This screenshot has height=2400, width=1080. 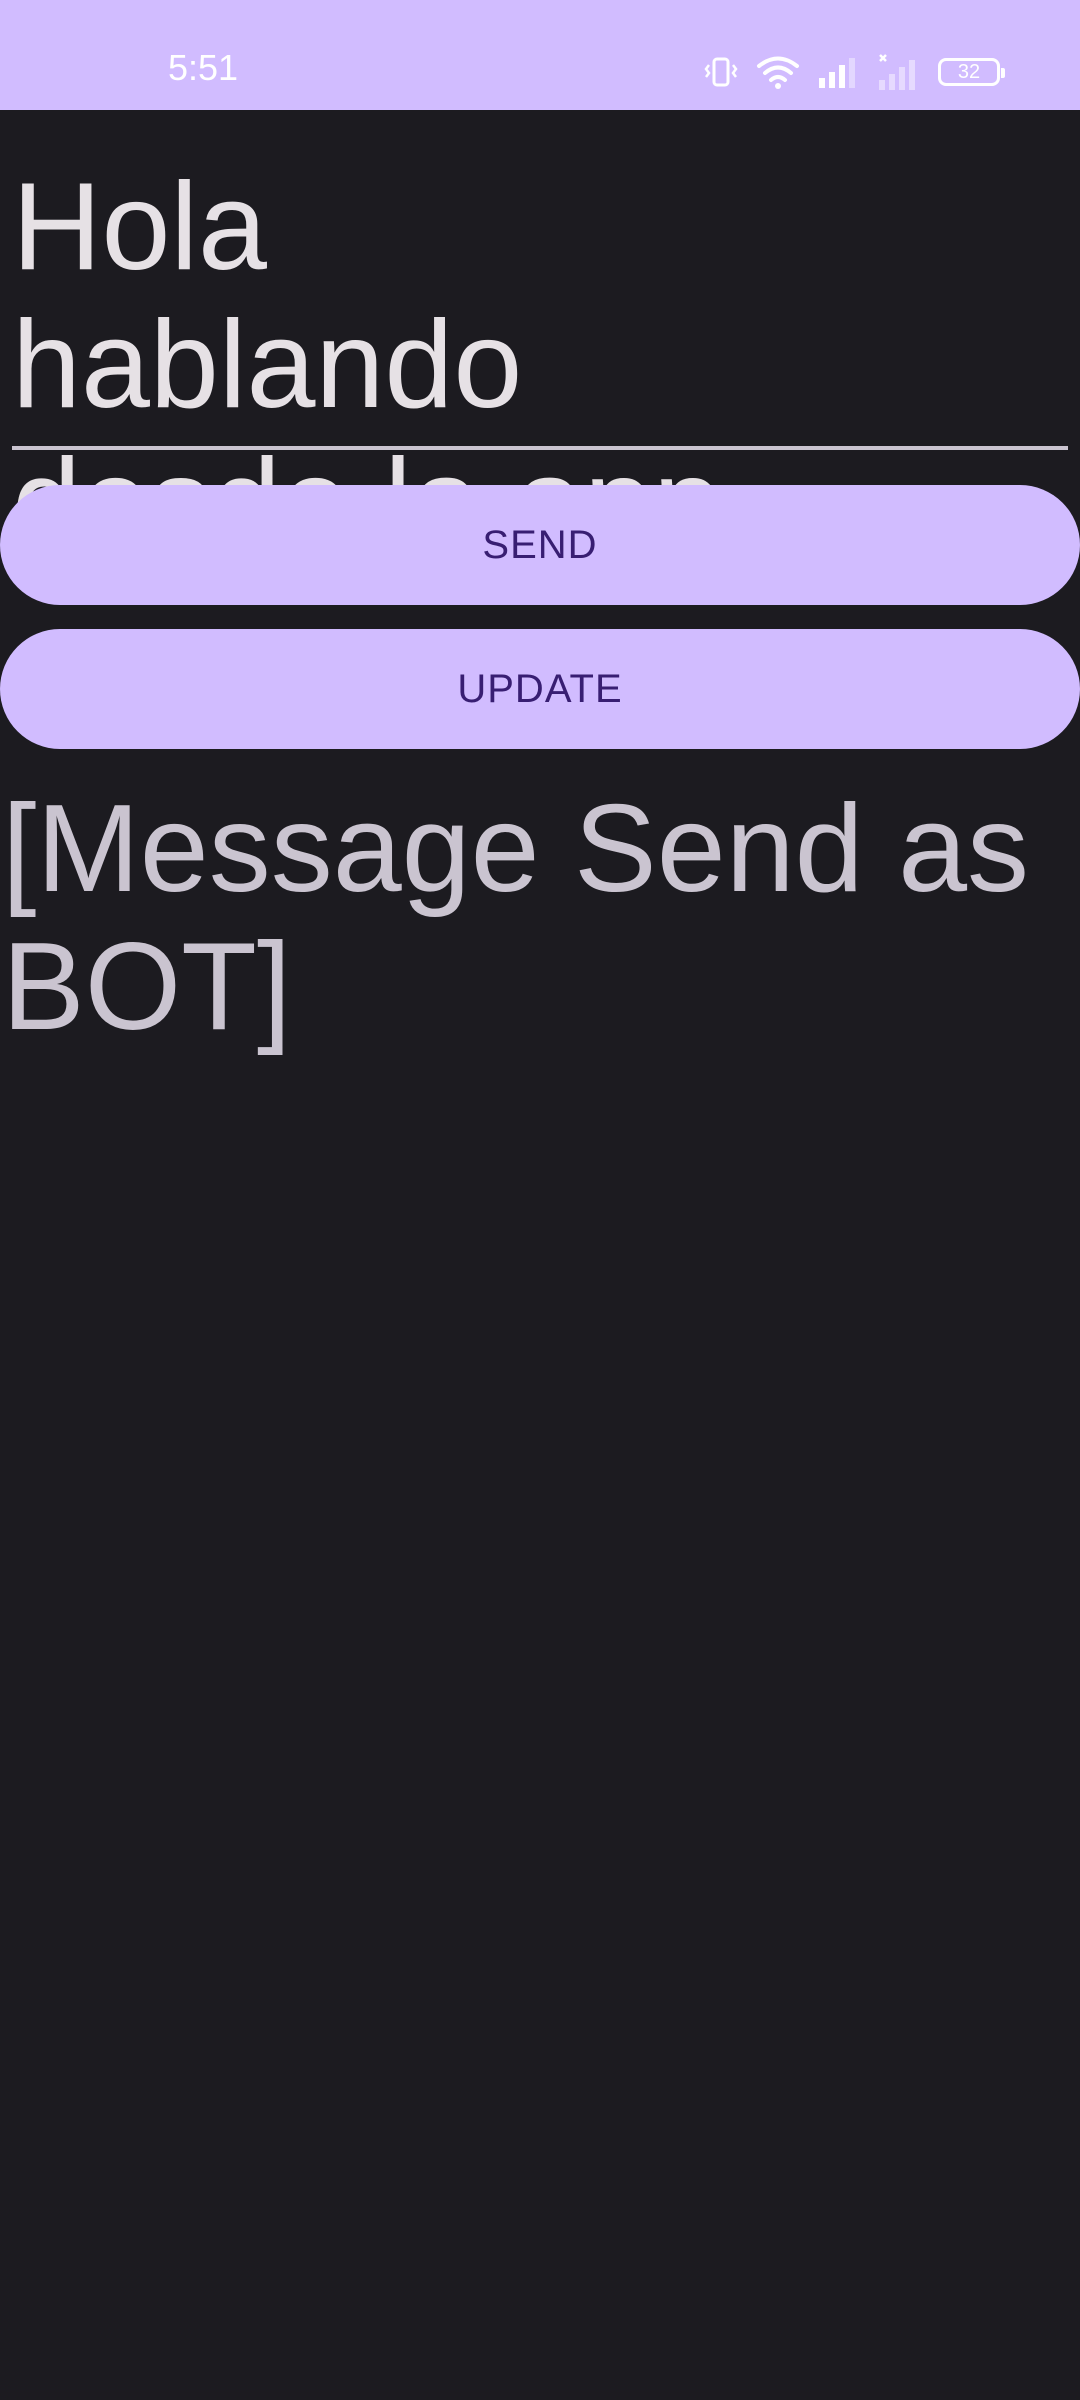 I want to click on wifi-icon, so click(x=778, y=72).